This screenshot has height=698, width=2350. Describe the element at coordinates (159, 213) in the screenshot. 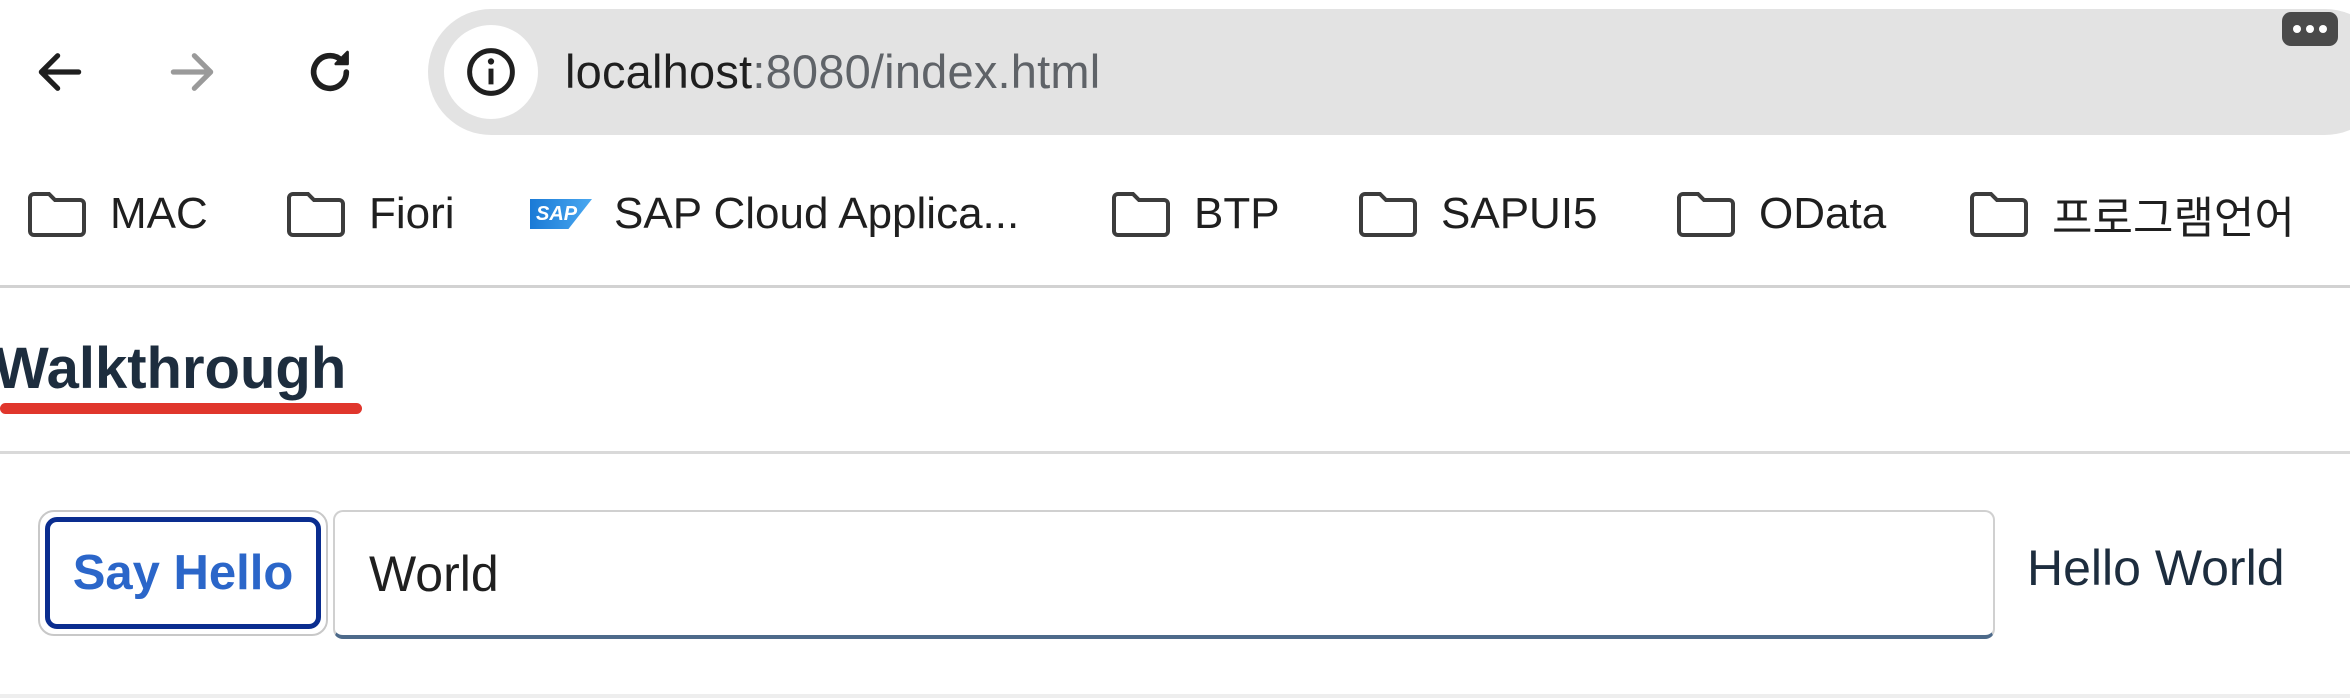

I see `bookmark-label: MAC` at that location.